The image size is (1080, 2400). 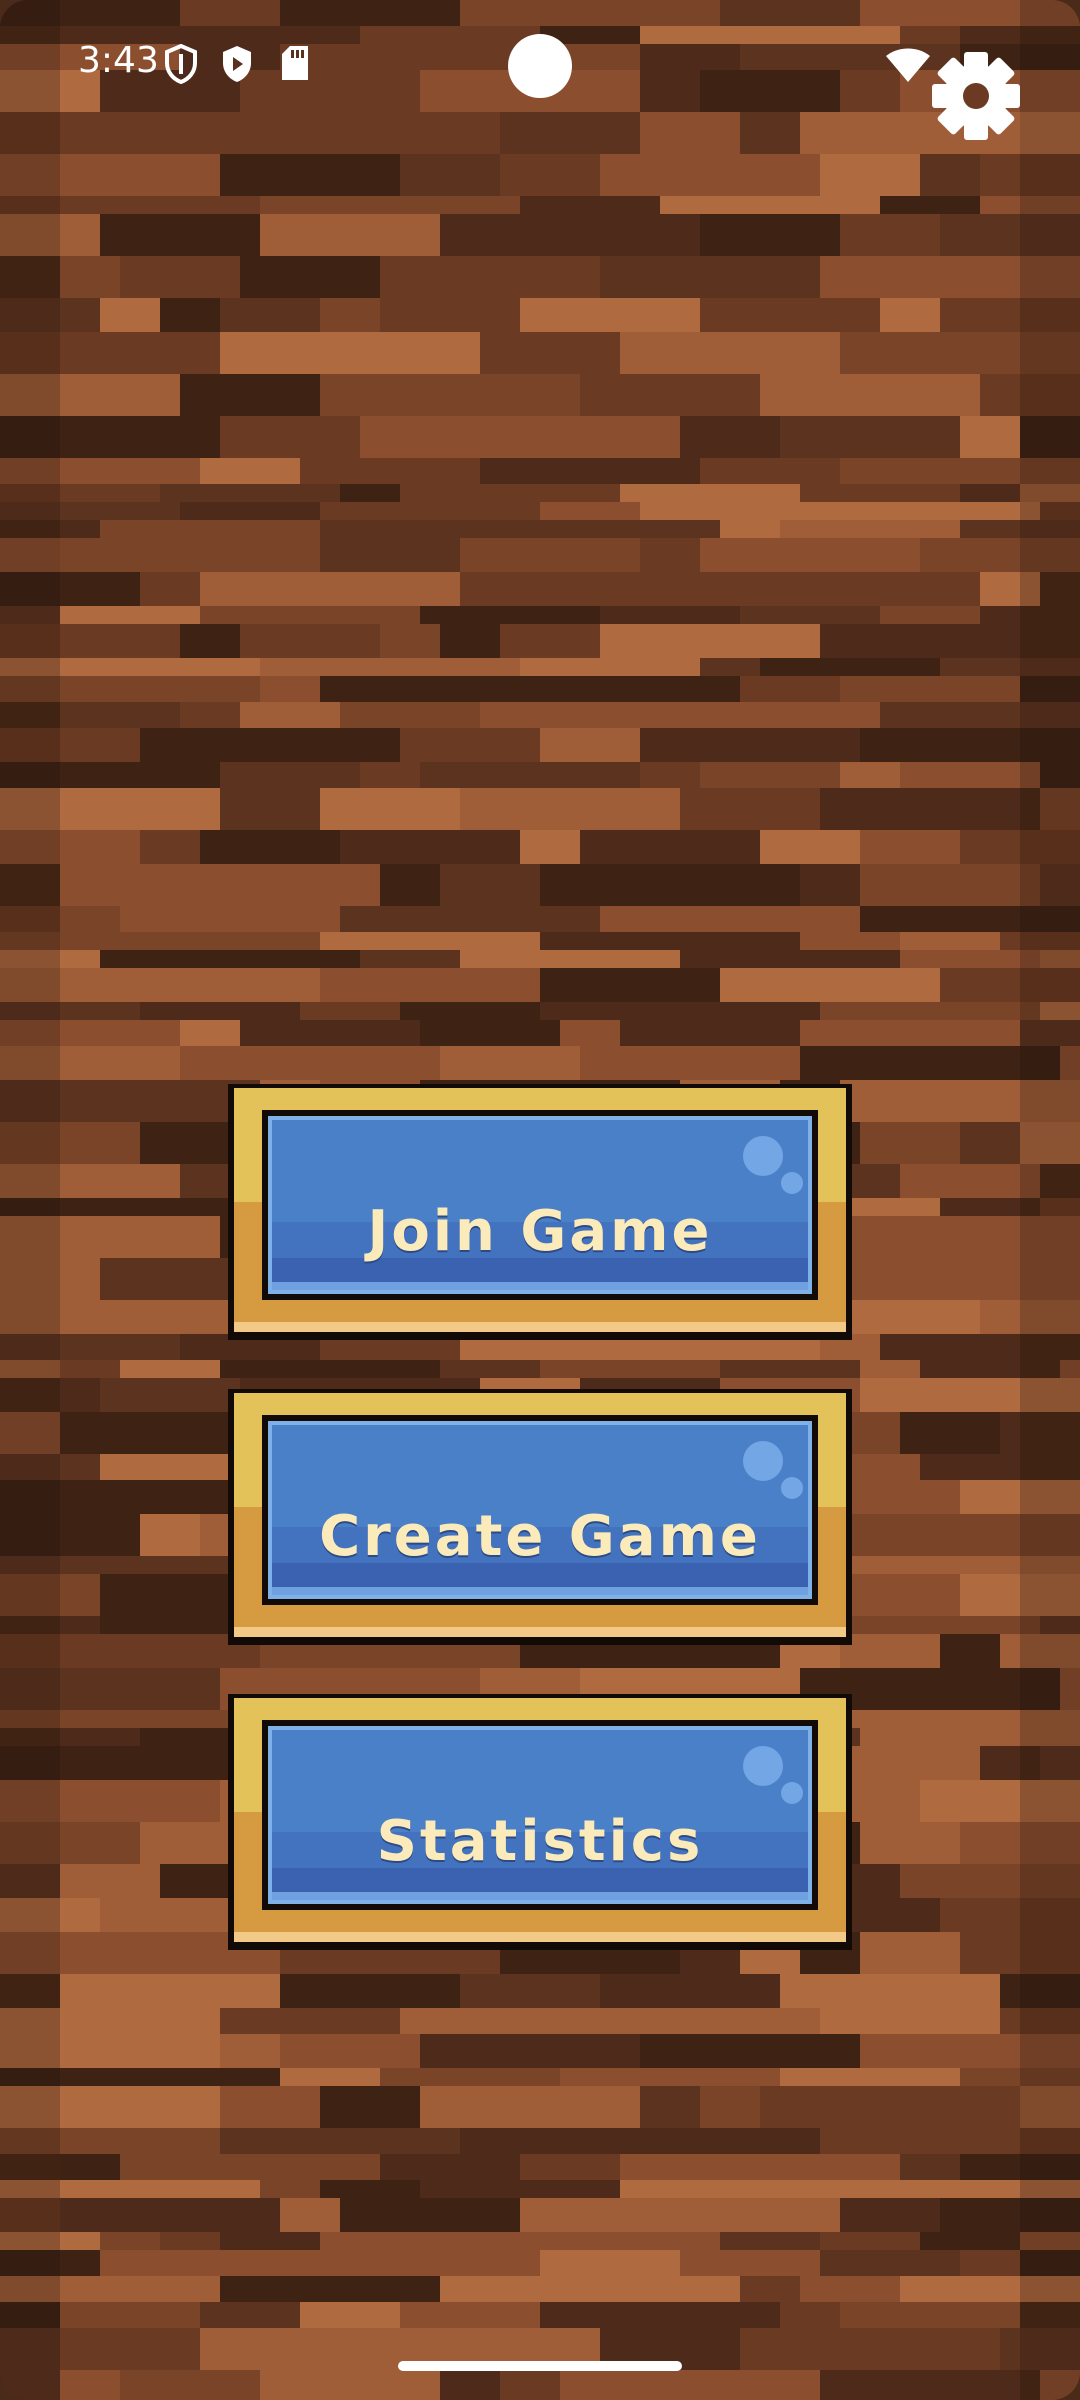 I want to click on join-game-button: Join Game, so click(x=540, y=1212).